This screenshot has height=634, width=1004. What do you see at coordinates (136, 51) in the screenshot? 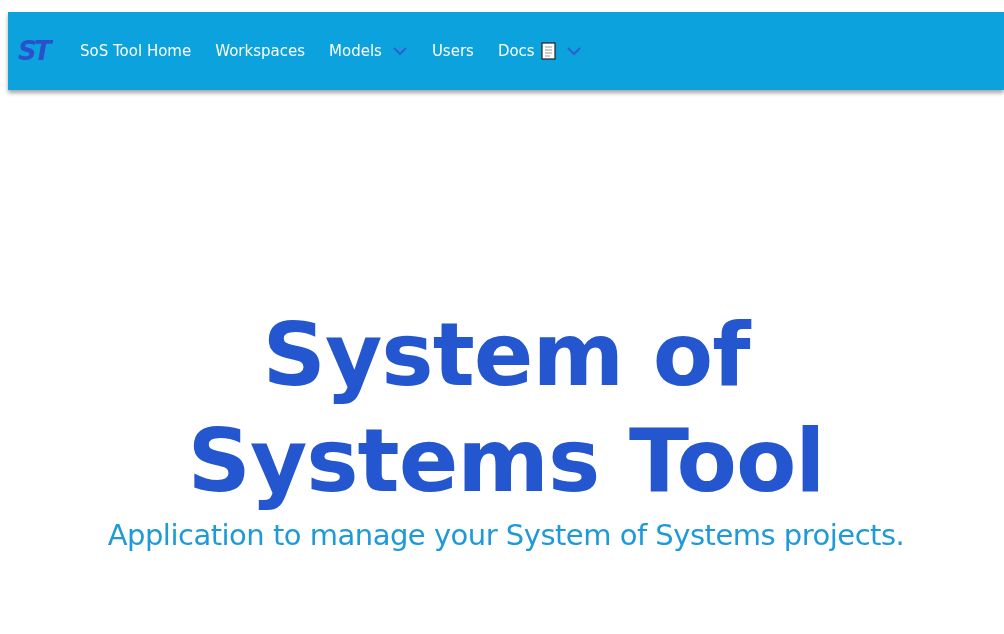
I see `nav-link: SoS Tool Home` at bounding box center [136, 51].